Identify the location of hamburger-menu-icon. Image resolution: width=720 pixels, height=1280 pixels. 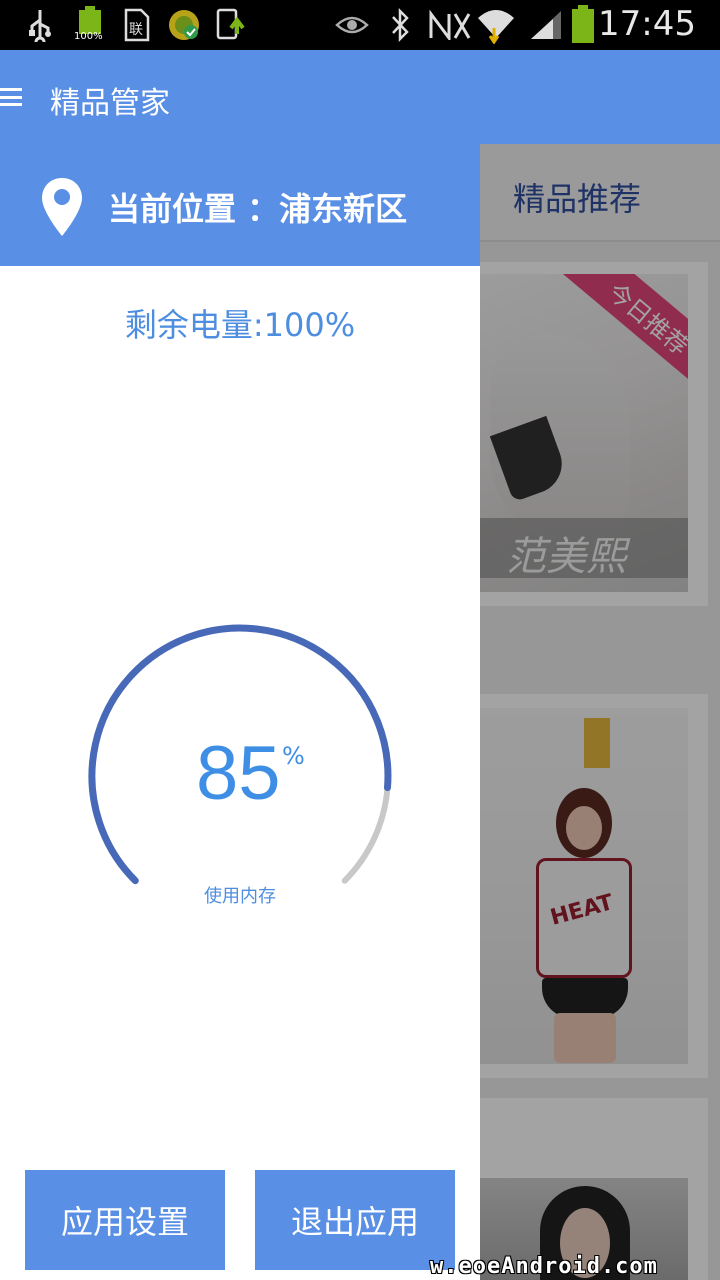
(11, 97).